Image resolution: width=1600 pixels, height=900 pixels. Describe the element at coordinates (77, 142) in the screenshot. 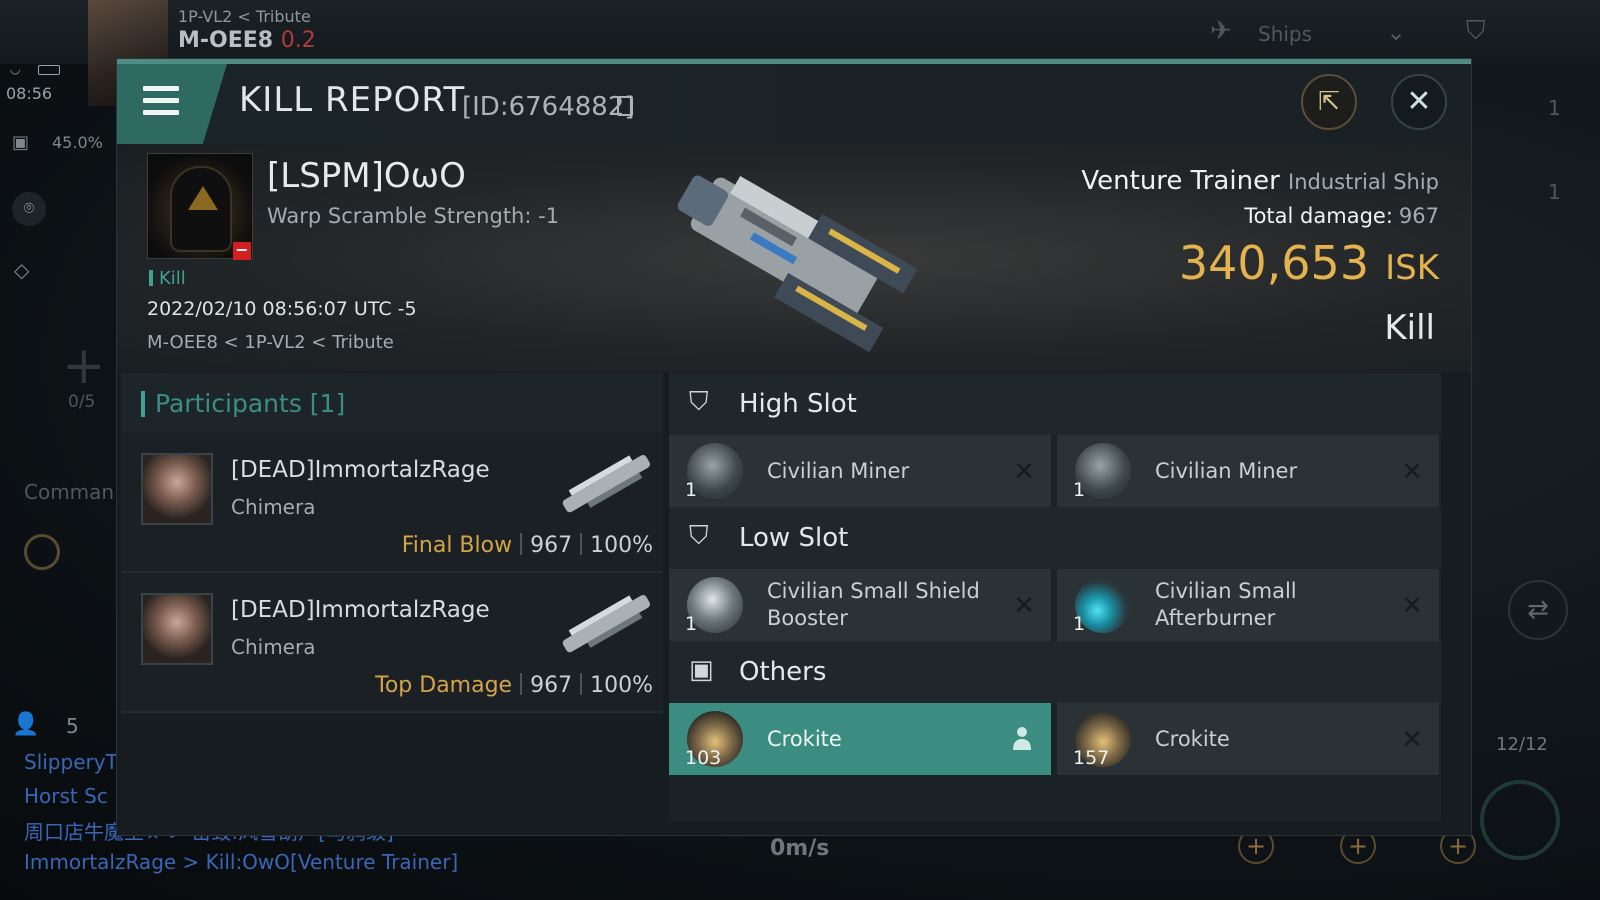

I see `cargo-percent: 45.0%` at that location.